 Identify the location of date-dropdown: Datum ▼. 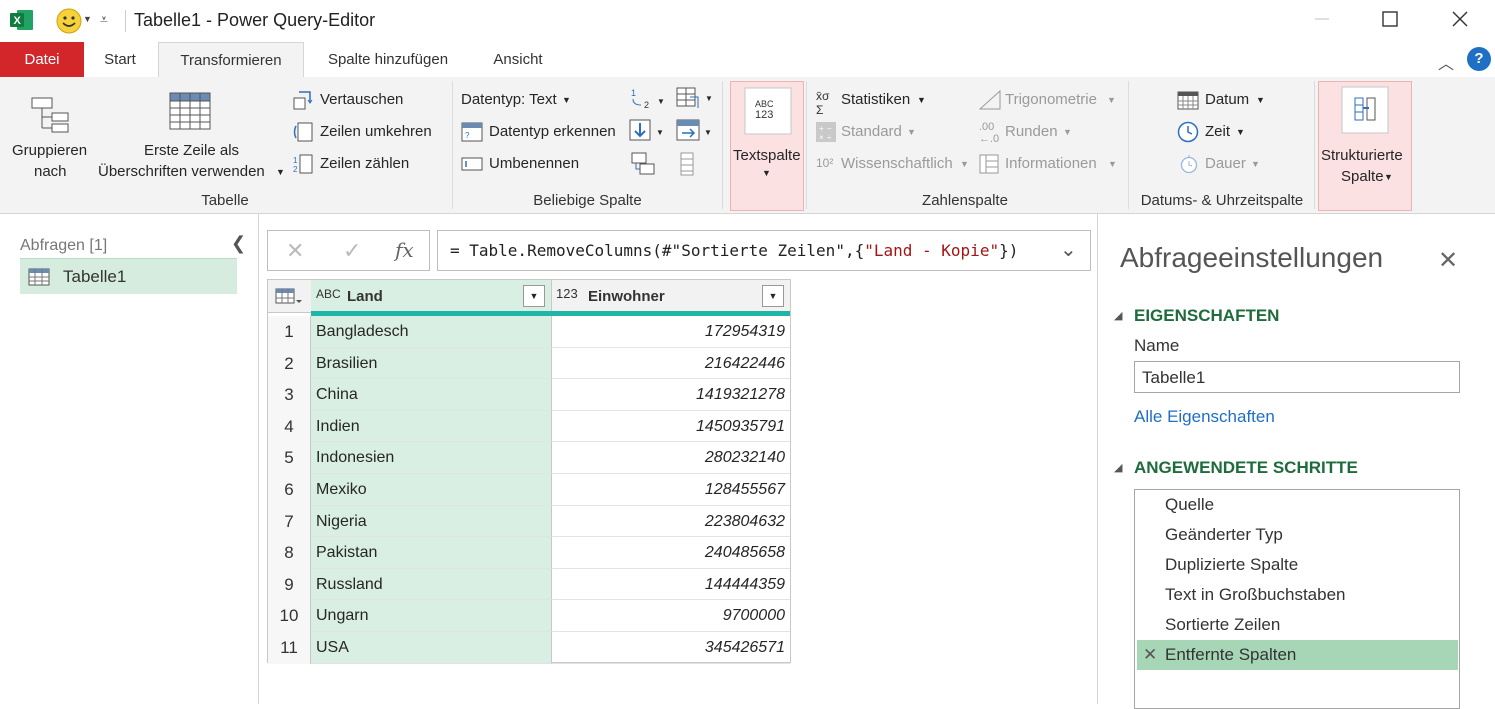
(1227, 100).